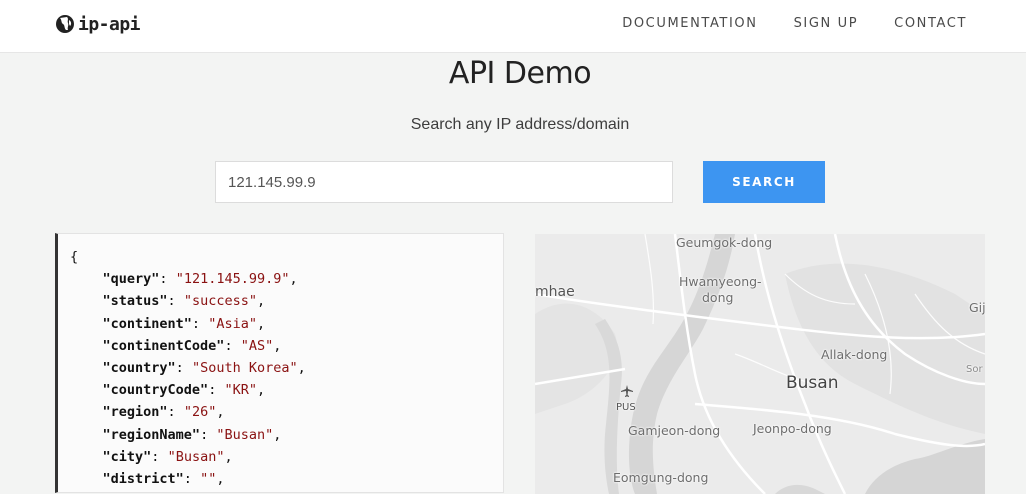 This screenshot has width=1026, height=494. I want to click on json-key: "region", so click(135, 412).